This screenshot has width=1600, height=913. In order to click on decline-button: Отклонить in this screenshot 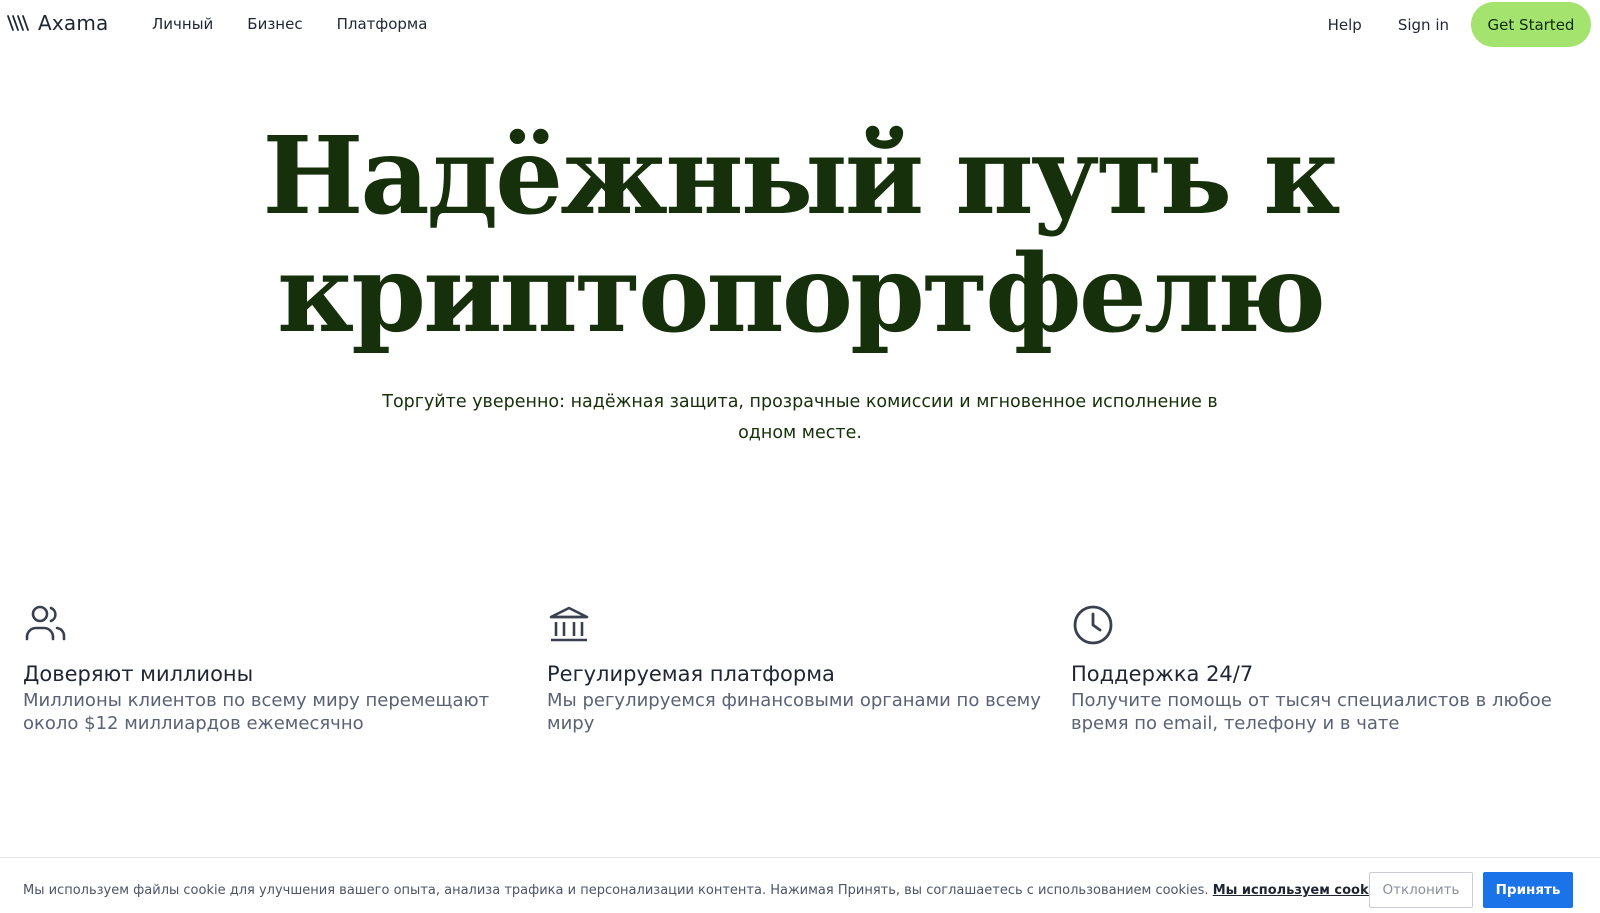, I will do `click(1421, 890)`.